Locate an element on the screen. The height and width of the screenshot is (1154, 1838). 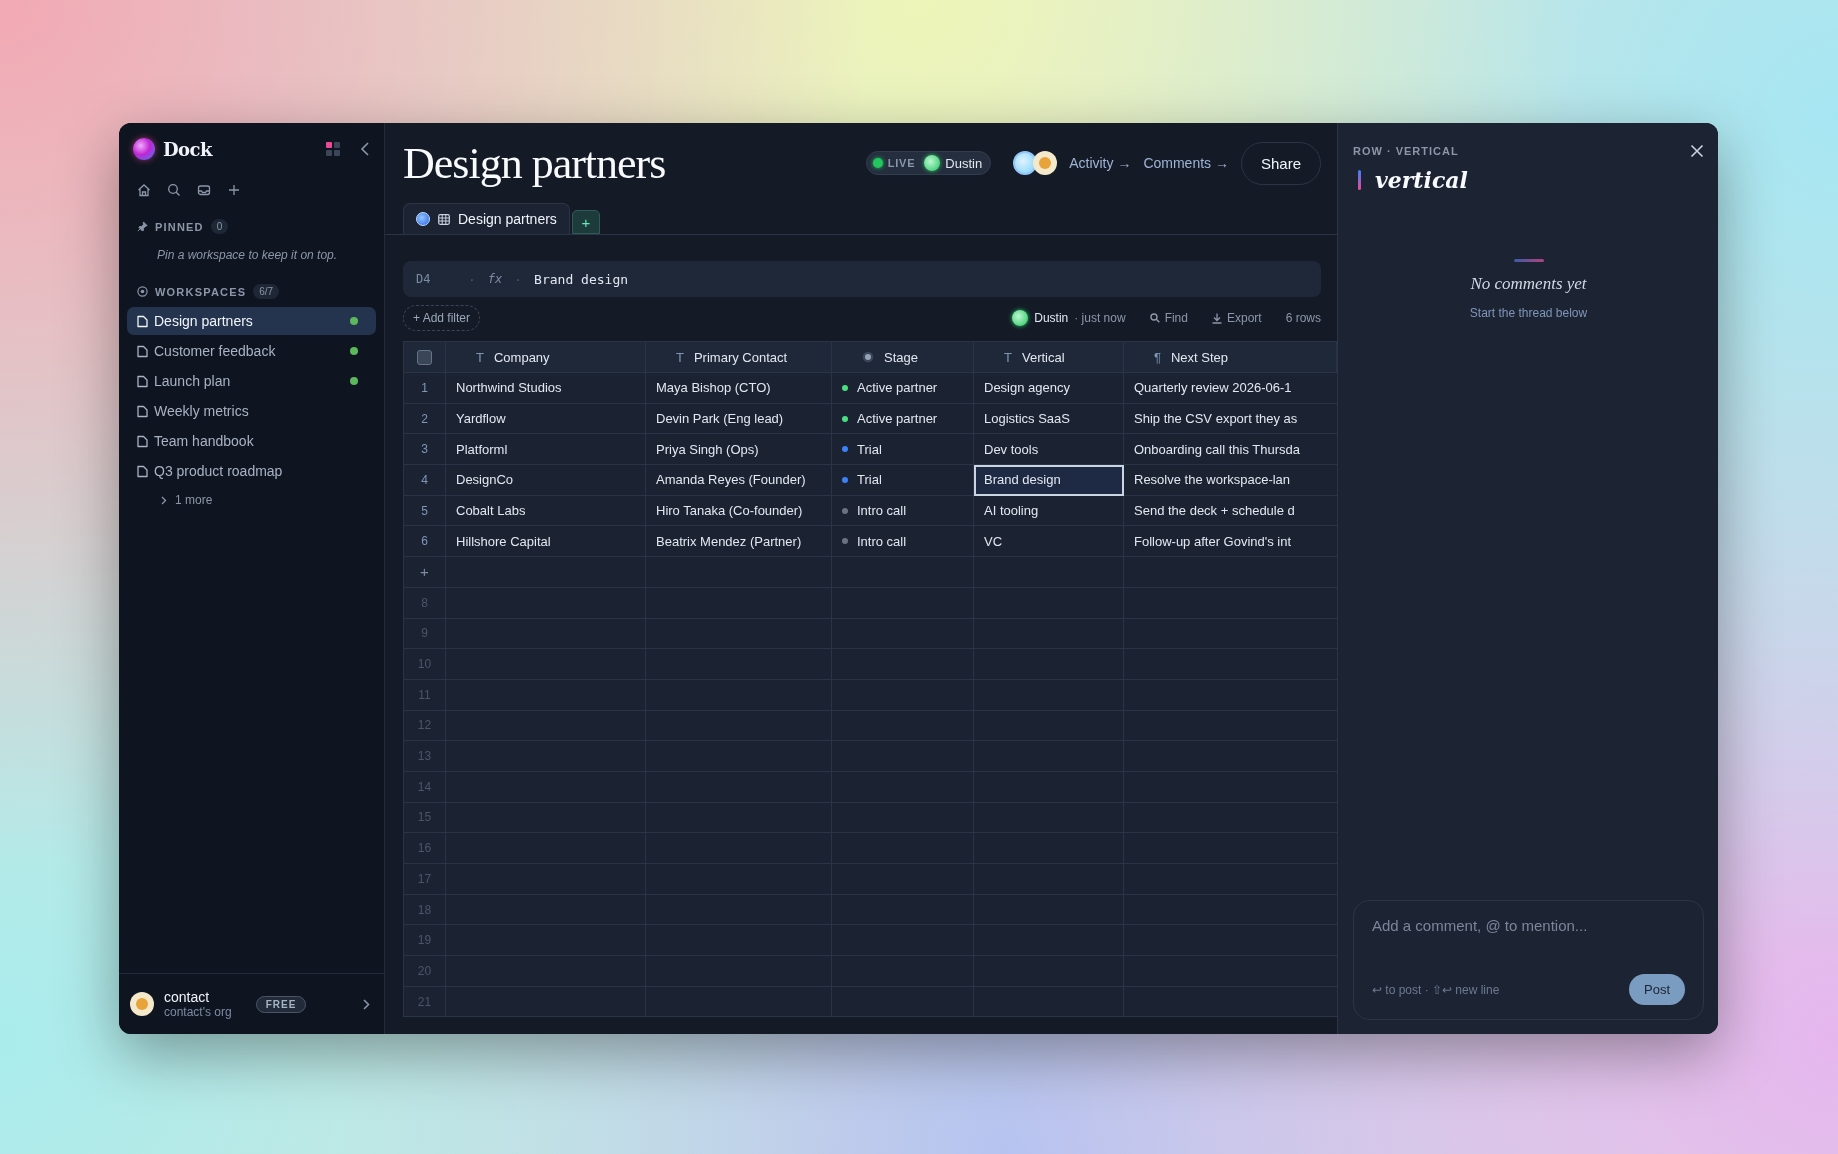
column-header: T Vertical is located at coordinates (1049, 357).